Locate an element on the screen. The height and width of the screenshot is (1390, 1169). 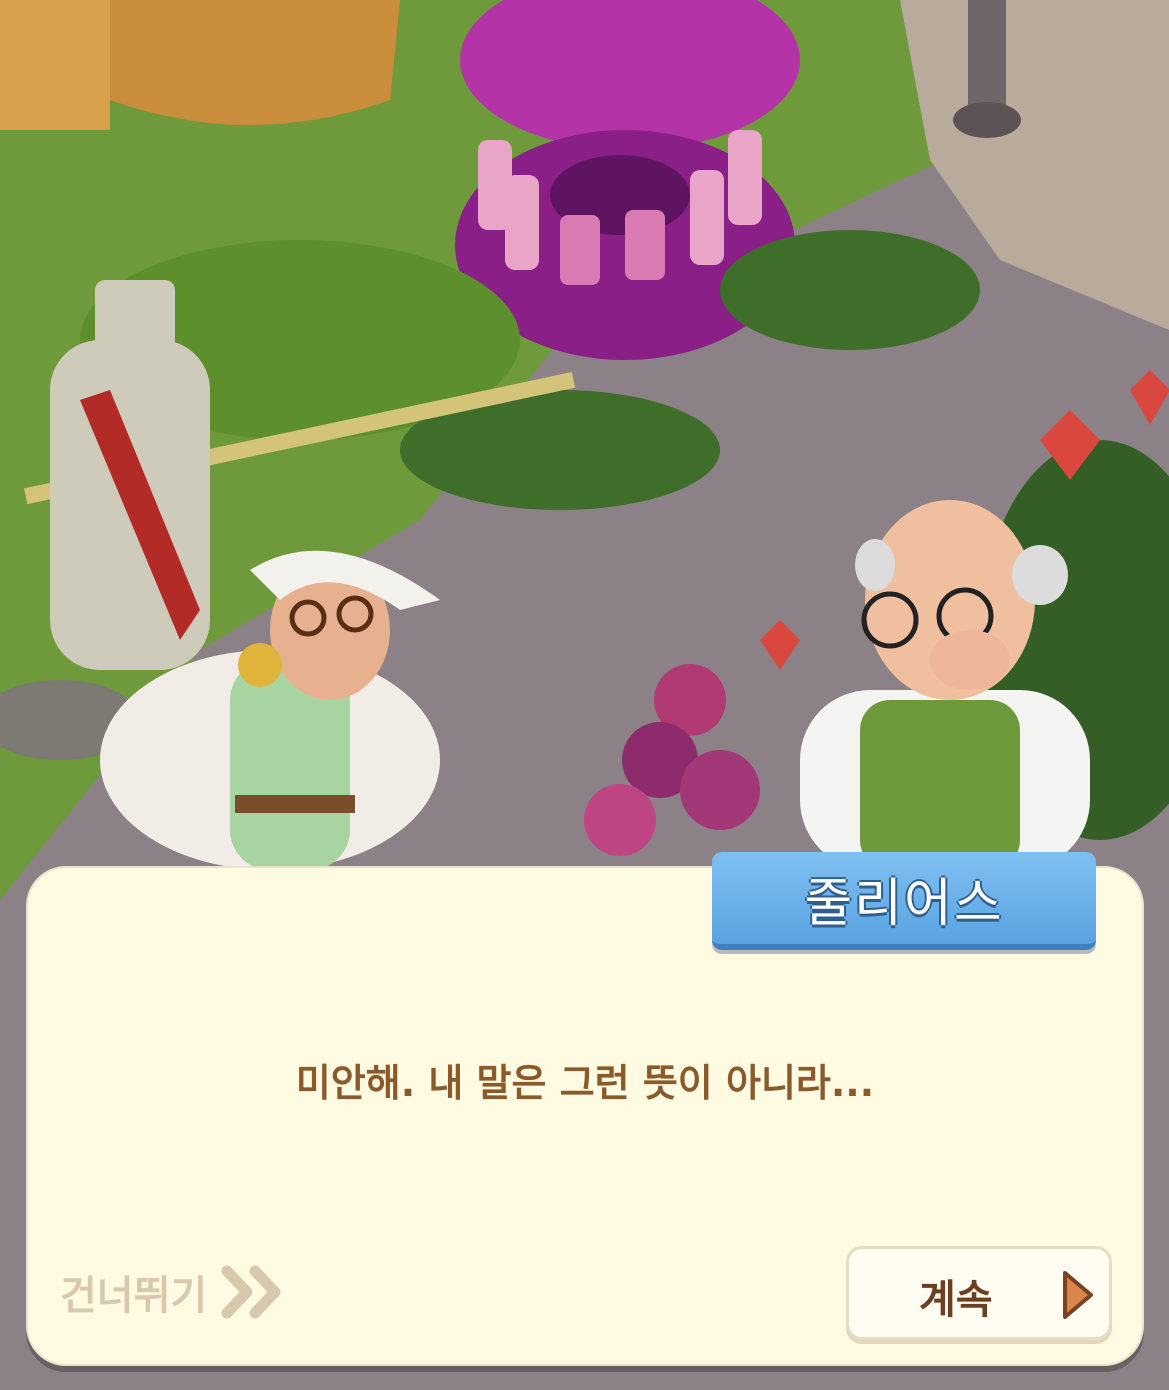
skip-label: 건너뛰기 is located at coordinates (134, 1296).